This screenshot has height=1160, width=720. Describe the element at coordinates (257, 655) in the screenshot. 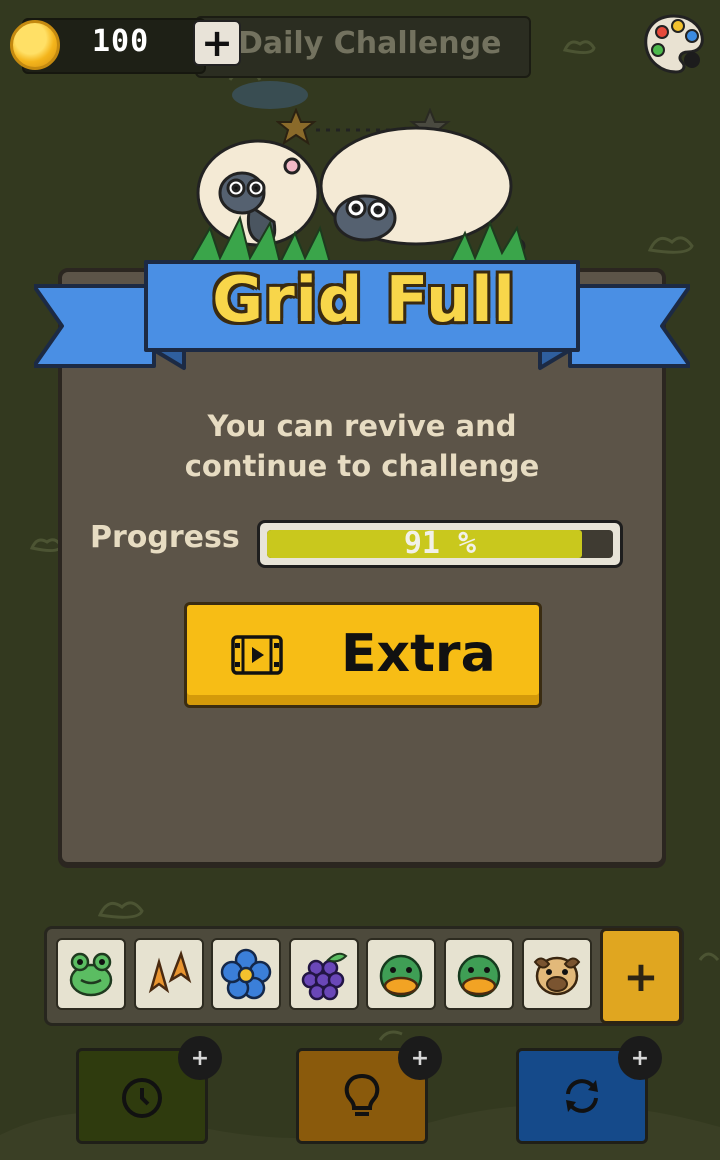

I see `video-icon` at that location.